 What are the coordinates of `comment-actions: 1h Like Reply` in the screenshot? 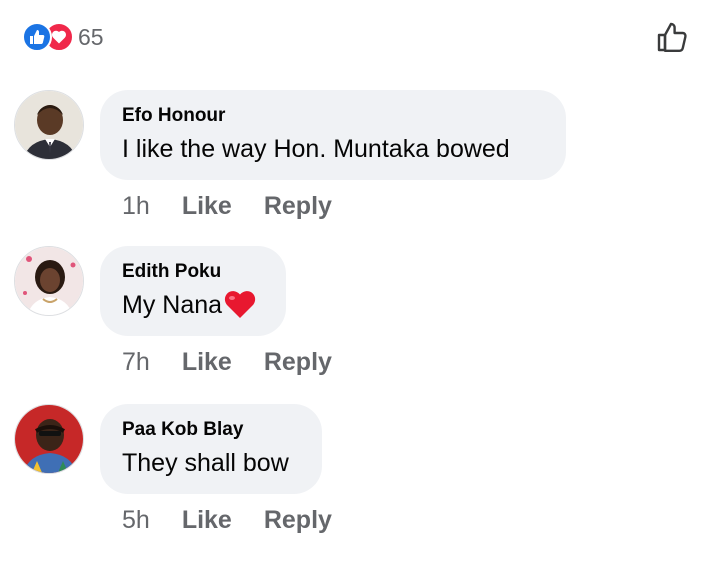 It's located at (243, 206).